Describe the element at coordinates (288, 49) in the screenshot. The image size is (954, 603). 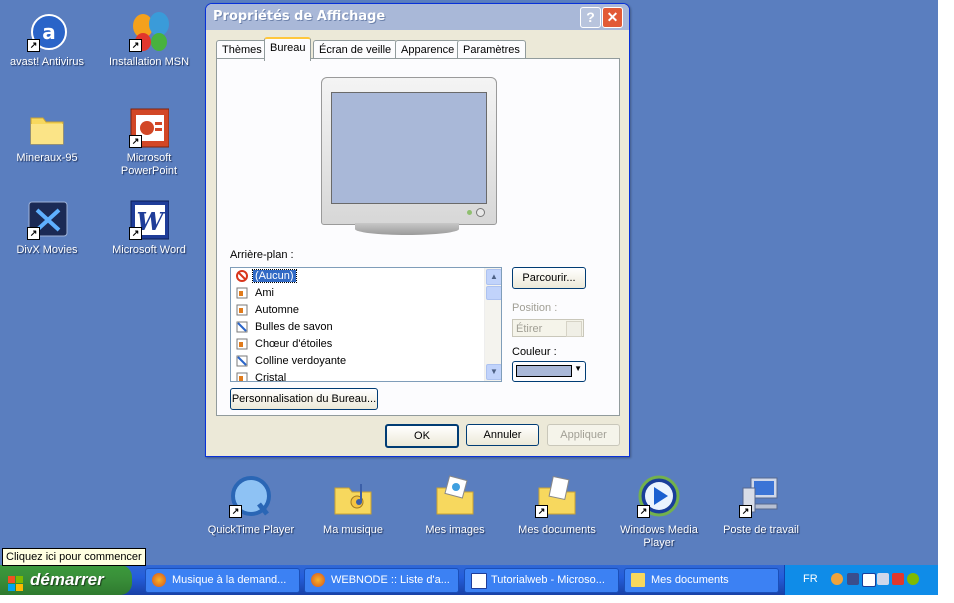
I see `tab-bureau: Bureau` at that location.